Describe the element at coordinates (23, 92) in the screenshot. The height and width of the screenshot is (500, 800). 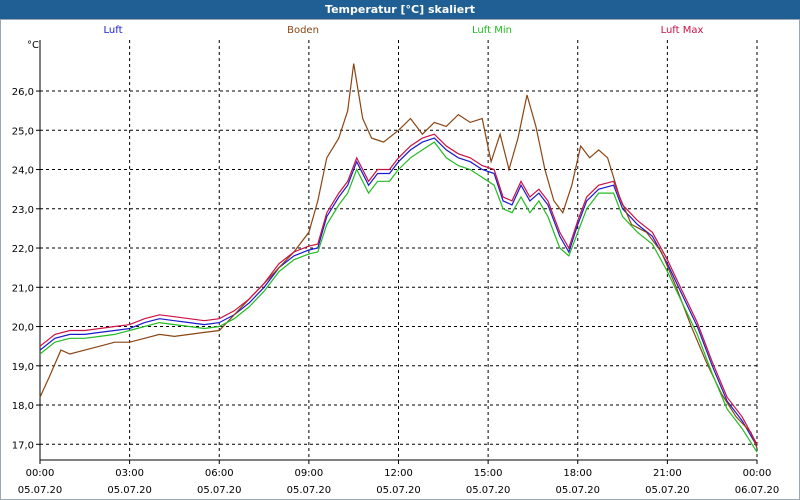
I see `y-tick-label: 26,0` at that location.